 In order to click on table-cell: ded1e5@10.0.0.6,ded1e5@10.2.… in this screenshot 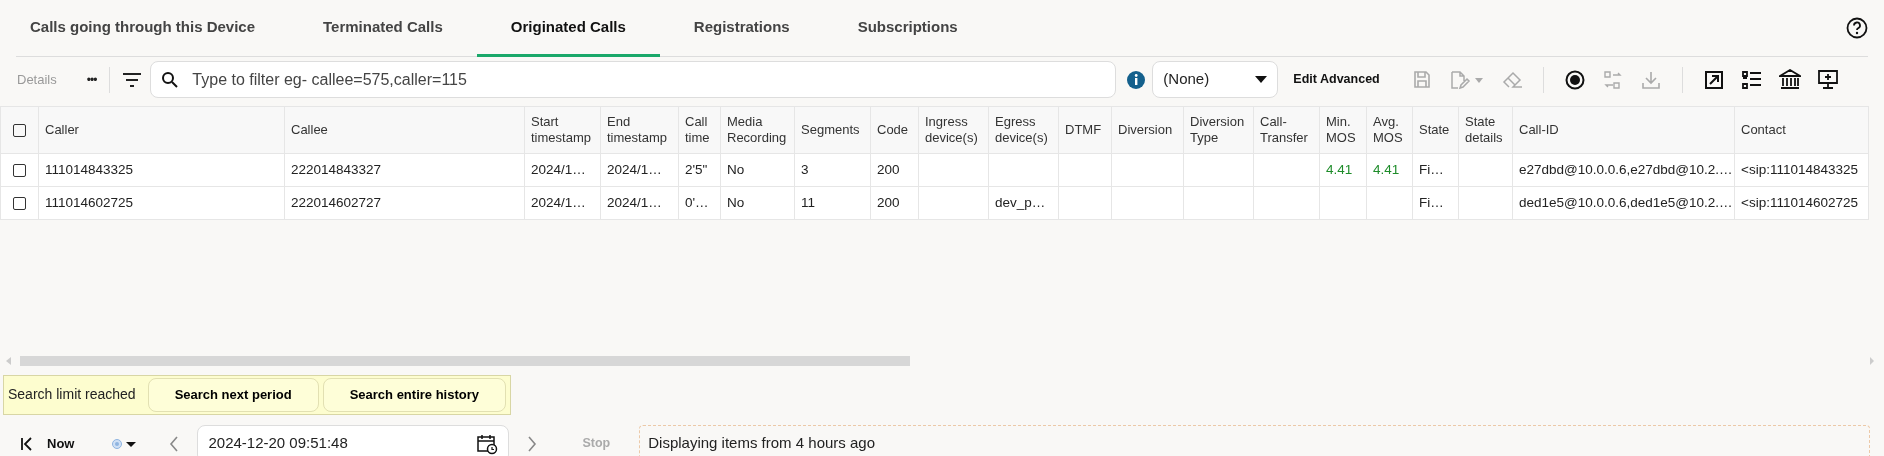, I will do `click(1626, 202)`.